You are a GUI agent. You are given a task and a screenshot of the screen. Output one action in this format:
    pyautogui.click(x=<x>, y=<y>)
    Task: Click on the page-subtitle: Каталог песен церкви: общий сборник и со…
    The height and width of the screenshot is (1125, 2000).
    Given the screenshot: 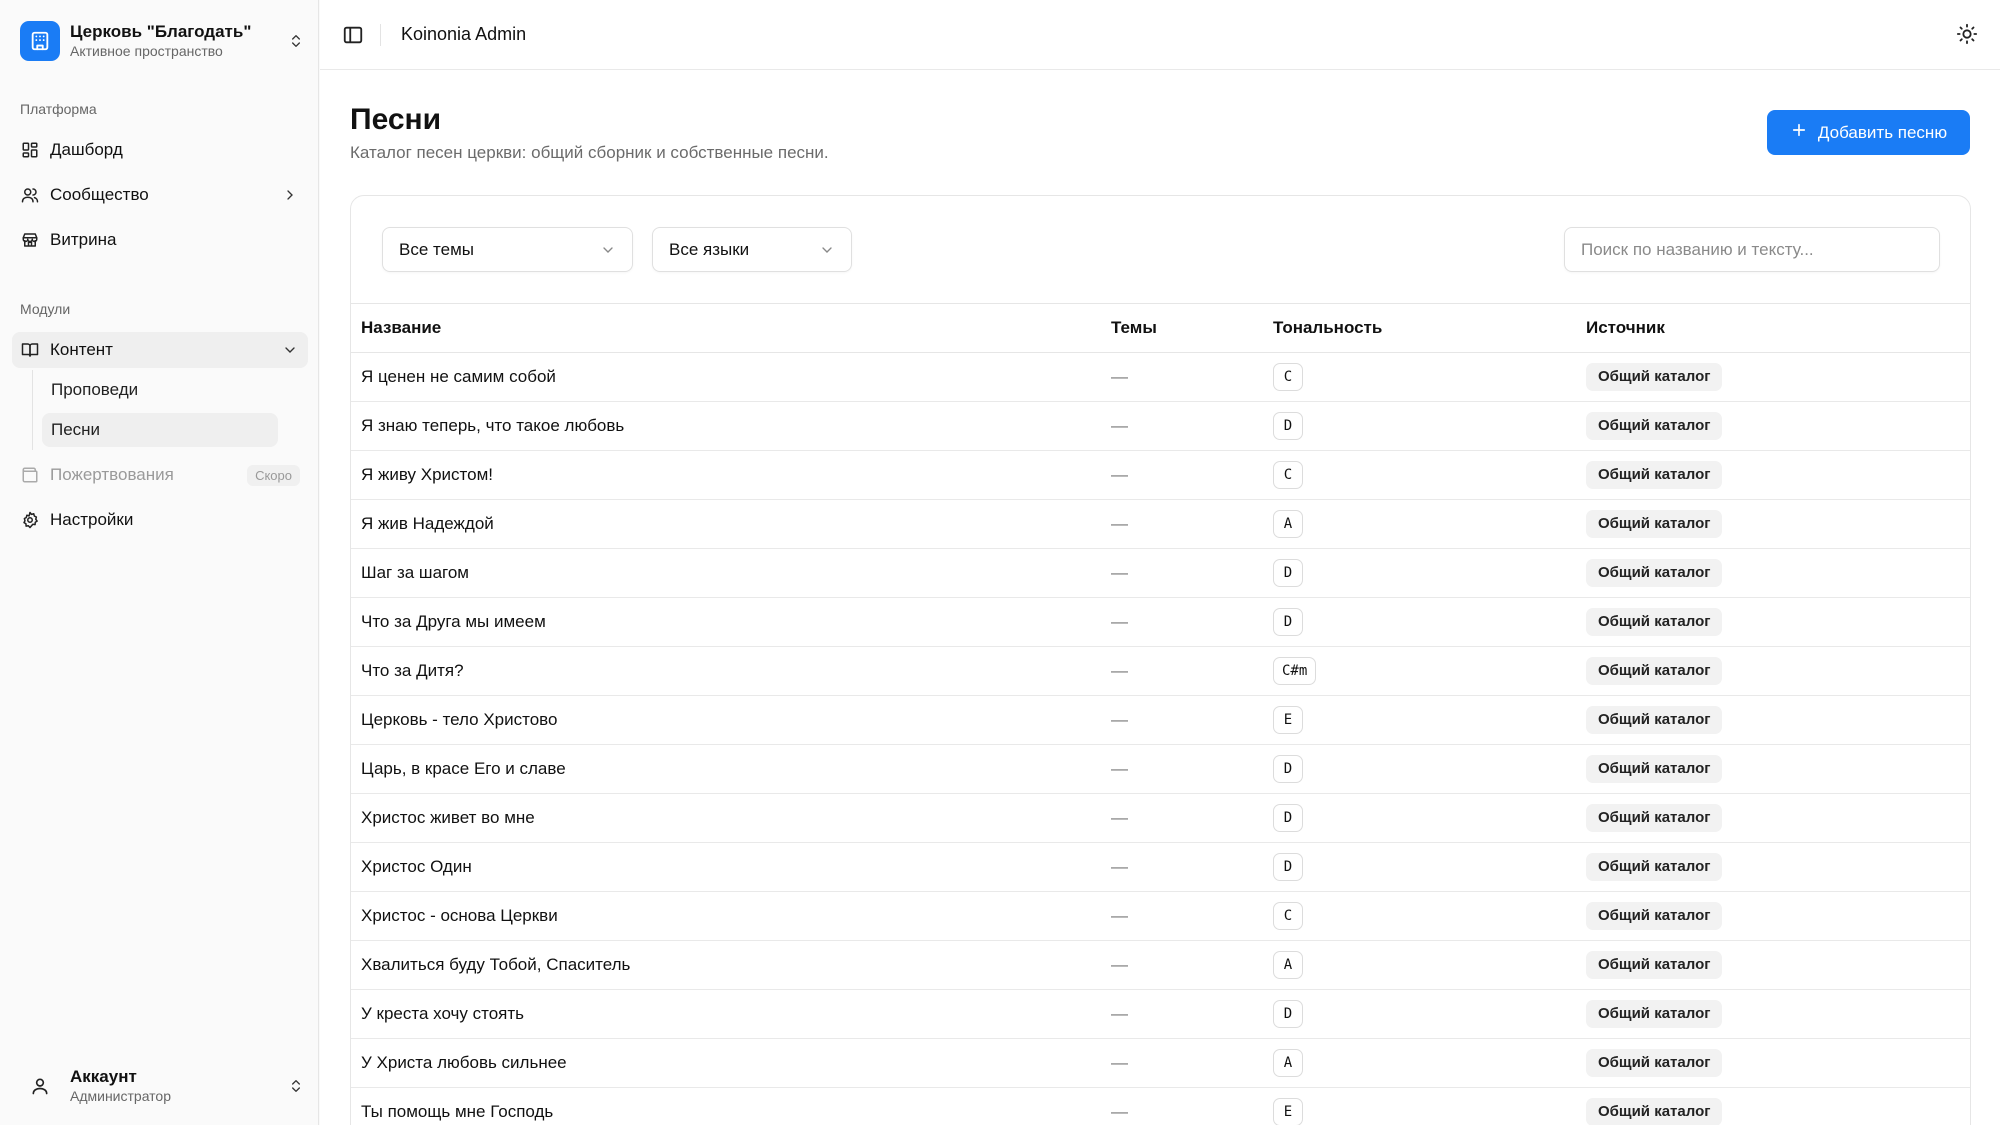 What is the action you would take?
    pyautogui.click(x=589, y=152)
    